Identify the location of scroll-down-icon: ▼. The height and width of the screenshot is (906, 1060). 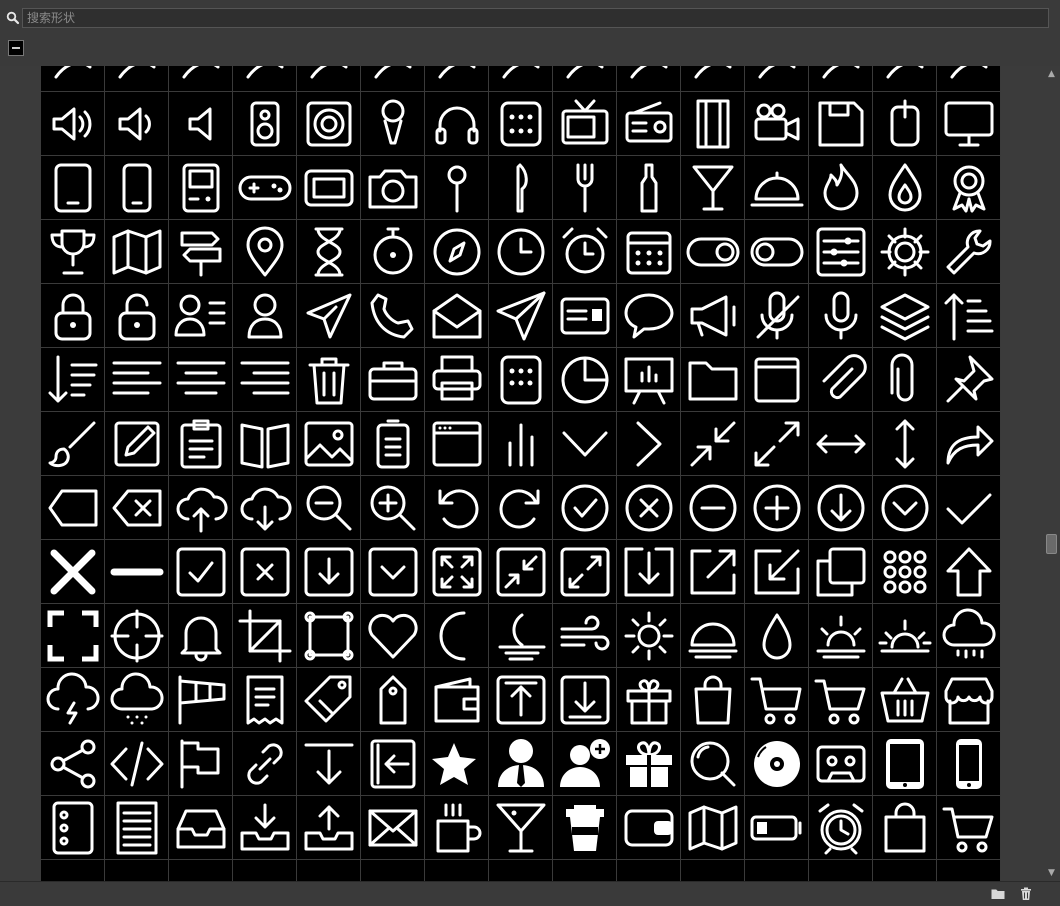
(1051, 873).